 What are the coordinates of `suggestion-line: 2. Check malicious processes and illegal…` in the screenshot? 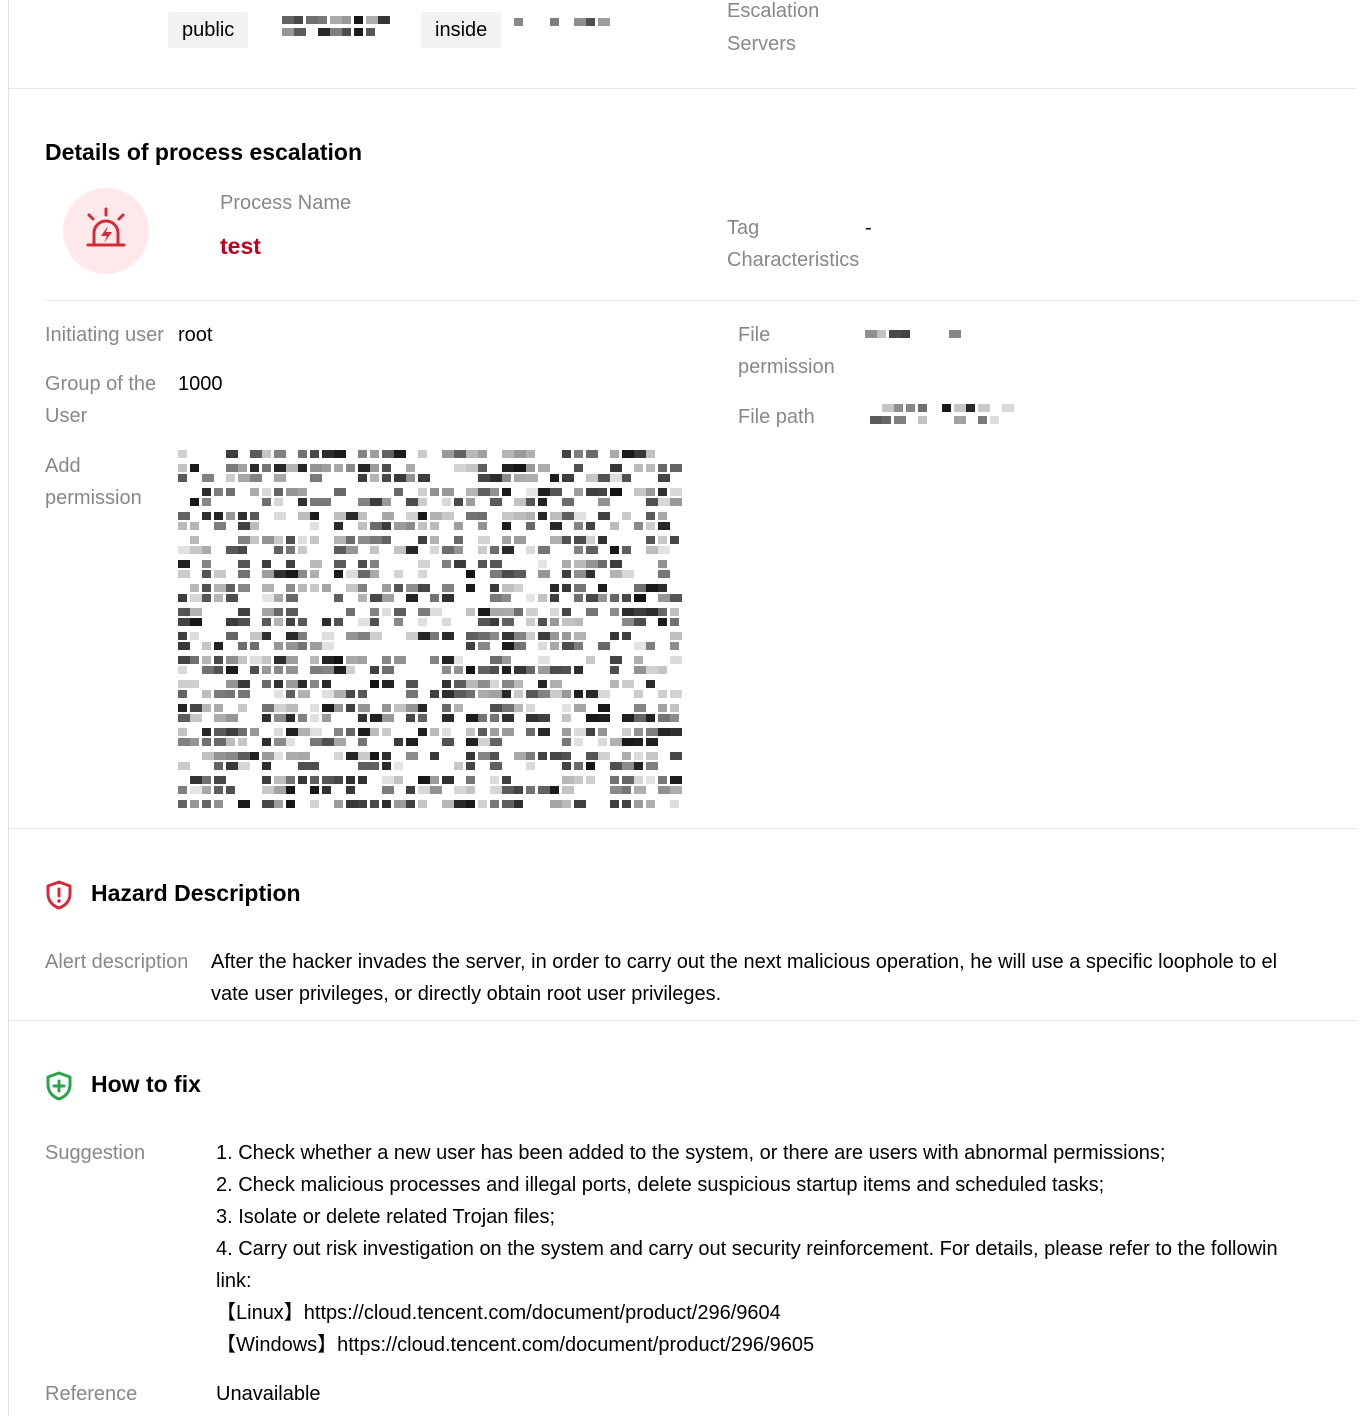 It's located at (660, 1185).